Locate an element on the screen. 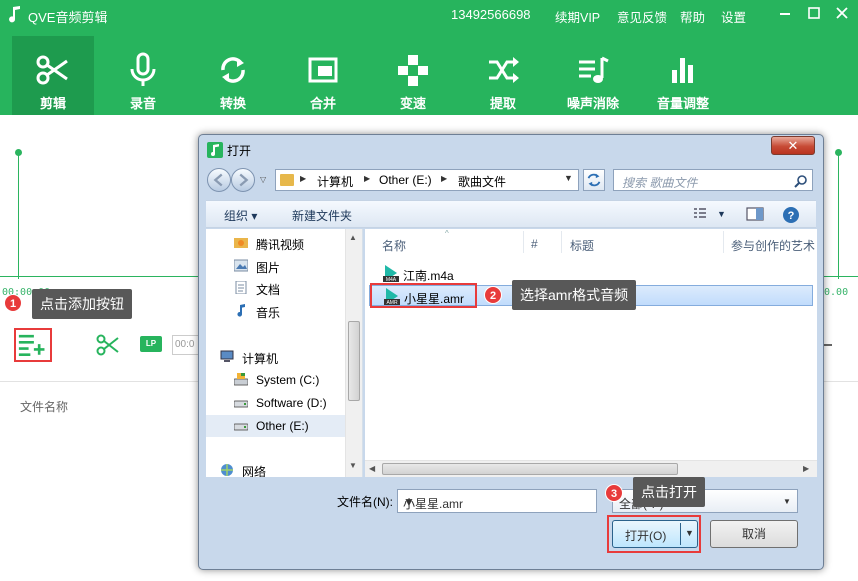 The height and width of the screenshot is (581, 858). tool-record: 录音 is located at coordinates (143, 75).